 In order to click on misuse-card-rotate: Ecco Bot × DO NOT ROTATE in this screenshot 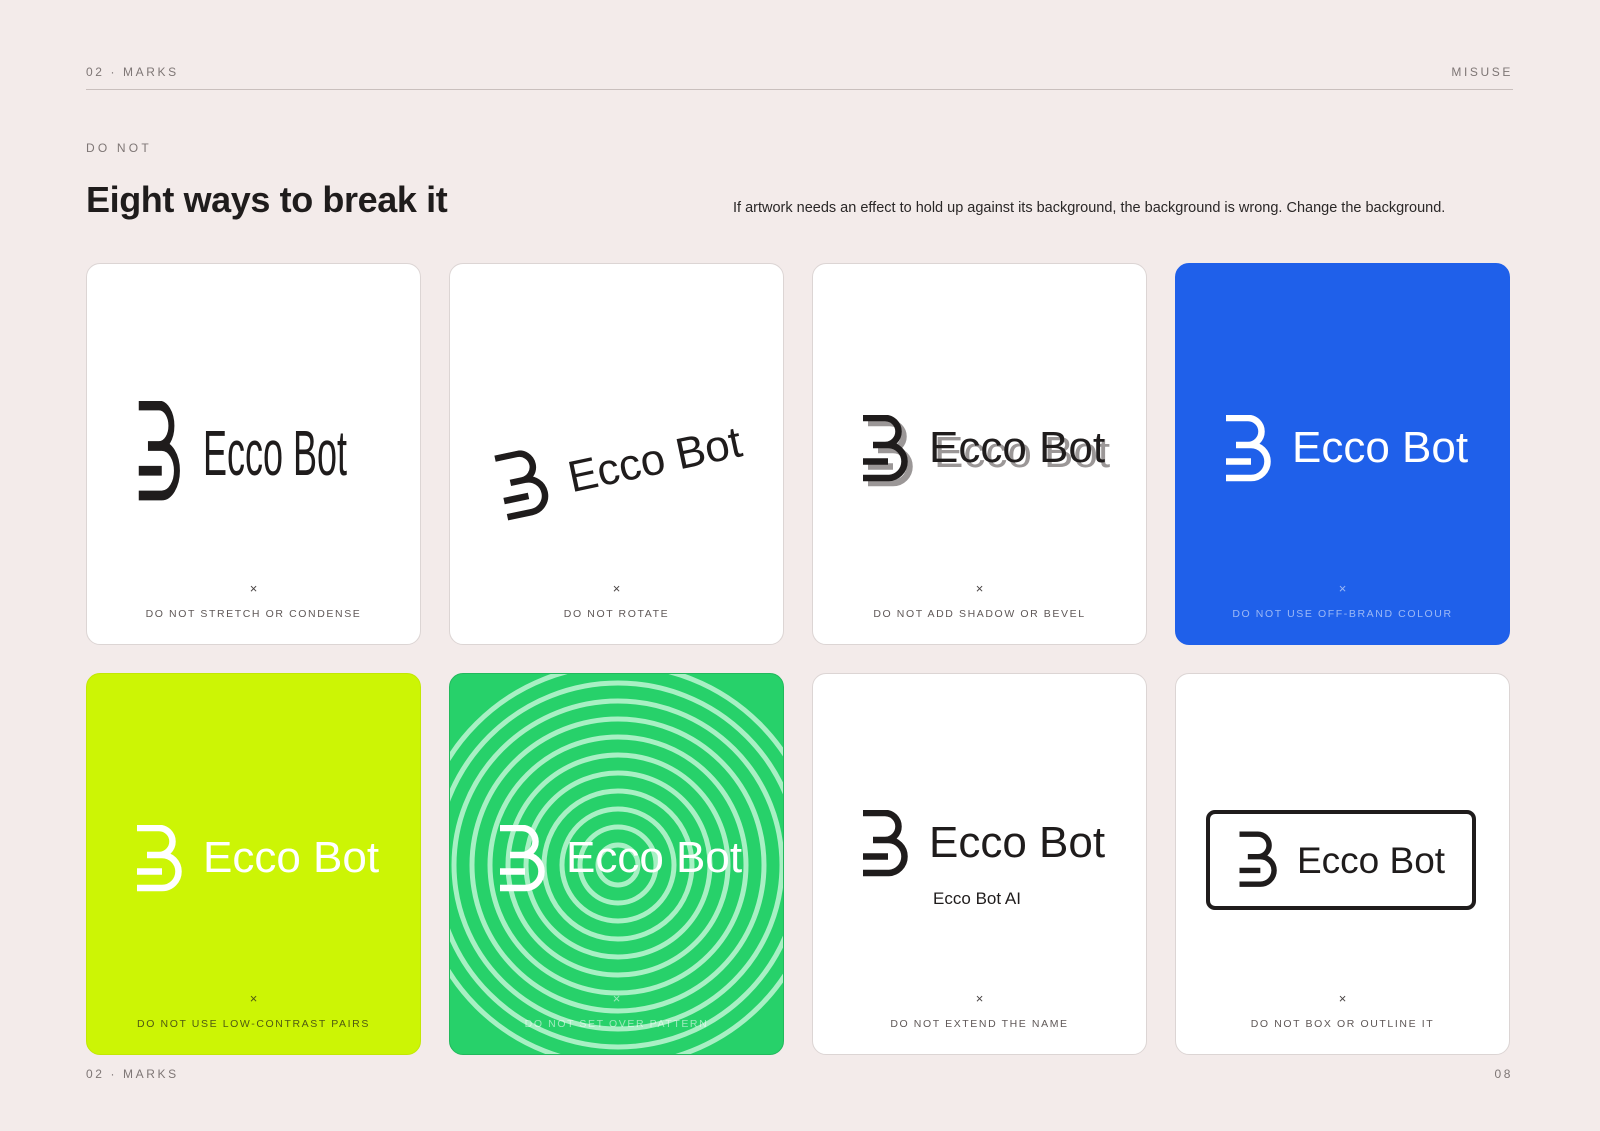, I will do `click(616, 454)`.